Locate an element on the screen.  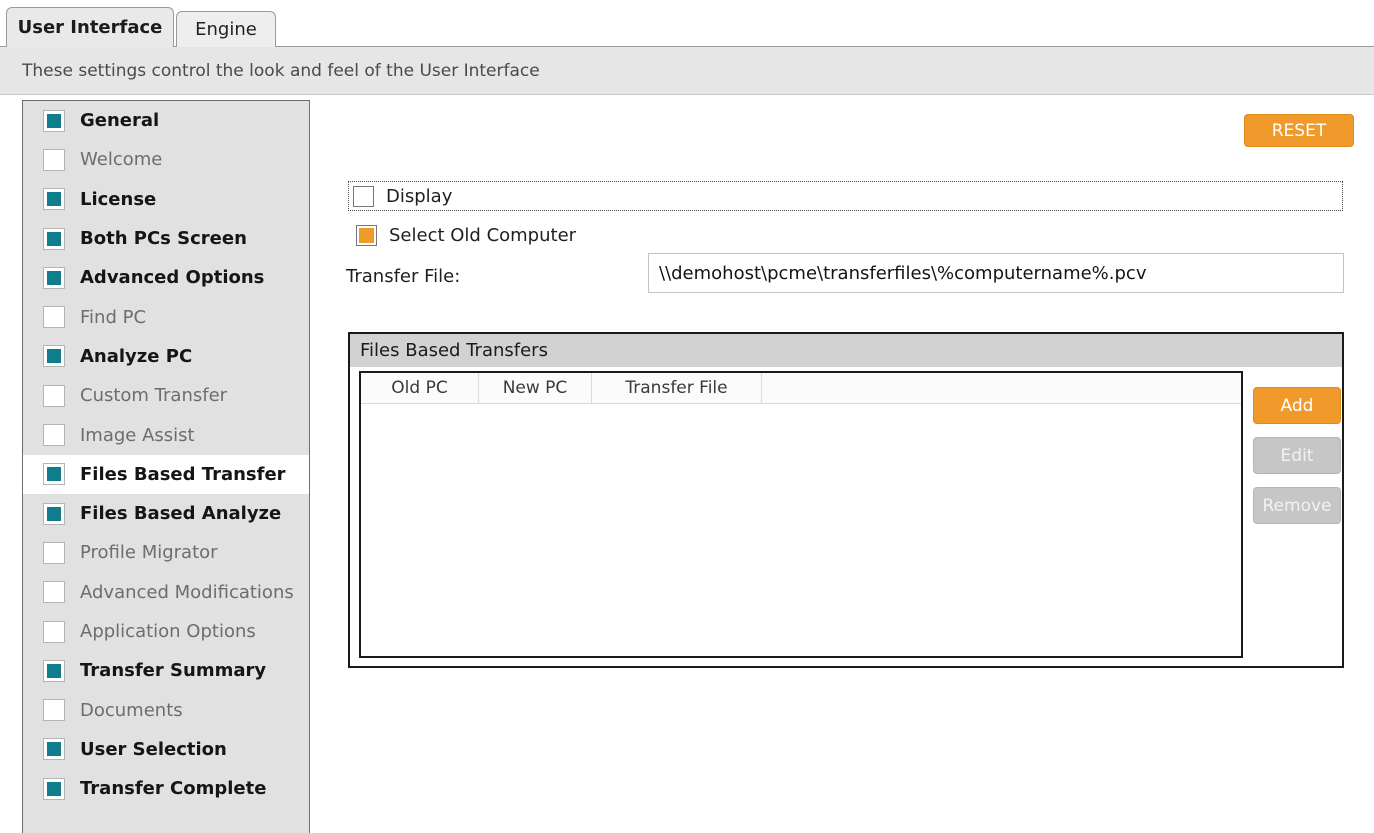
transfer-file-label: Transfer File: is located at coordinates (403, 276).